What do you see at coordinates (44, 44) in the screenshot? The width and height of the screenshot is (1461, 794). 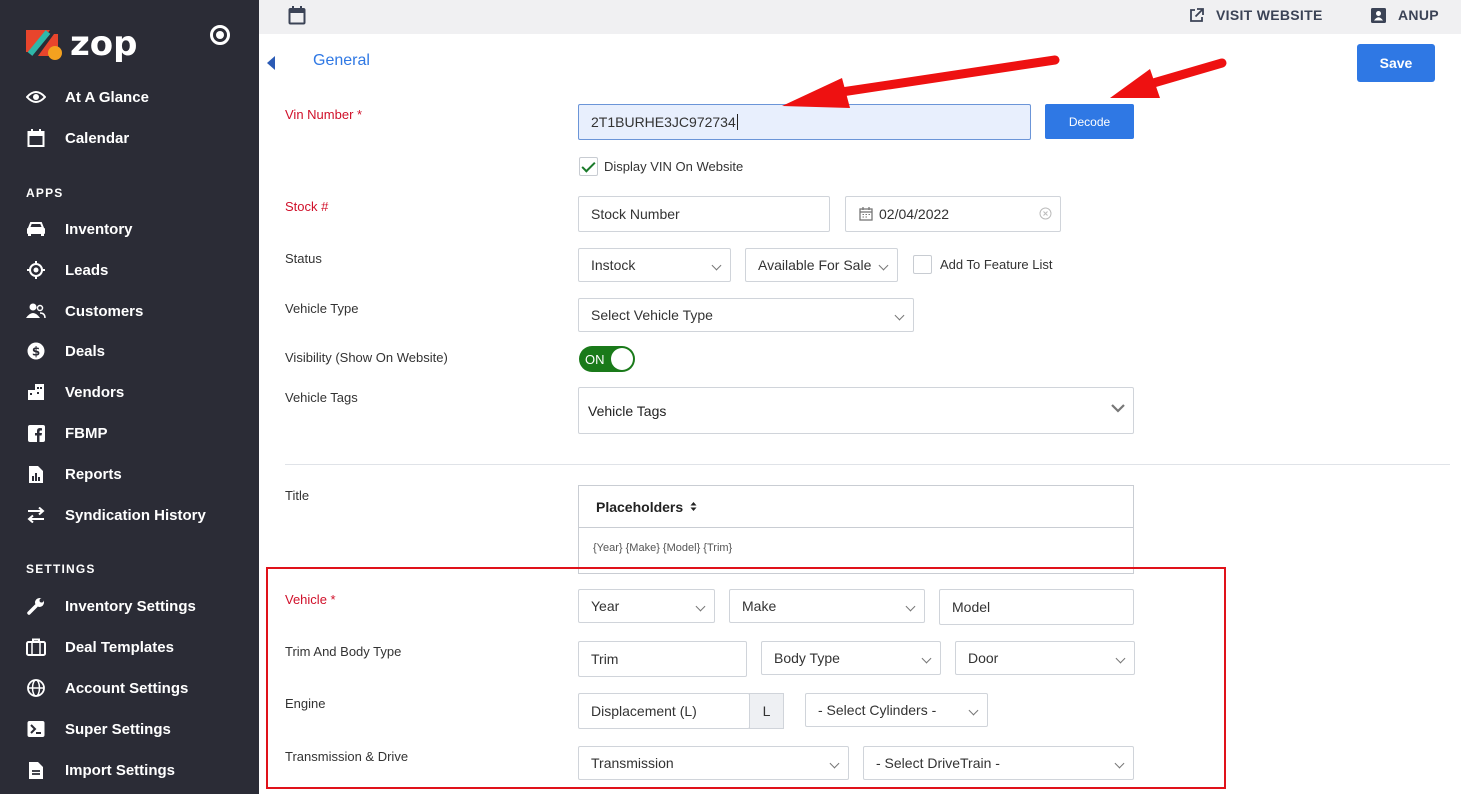 I see `zop-logo-mark` at bounding box center [44, 44].